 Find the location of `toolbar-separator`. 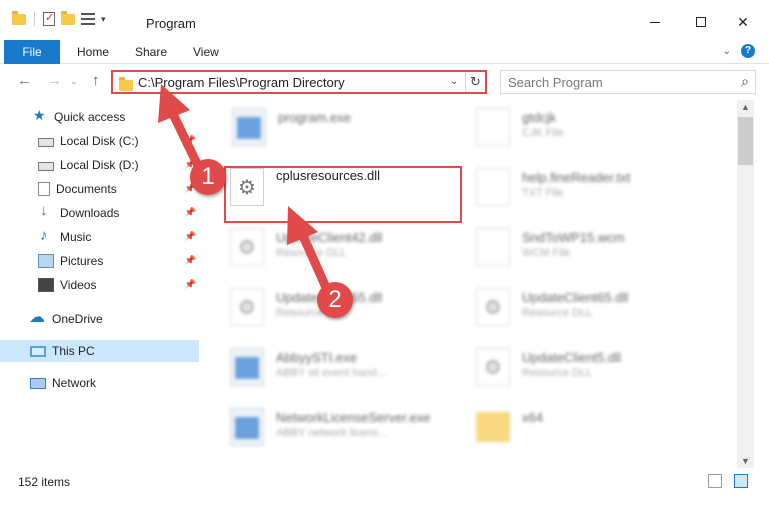

toolbar-separator is located at coordinates (34, 19).